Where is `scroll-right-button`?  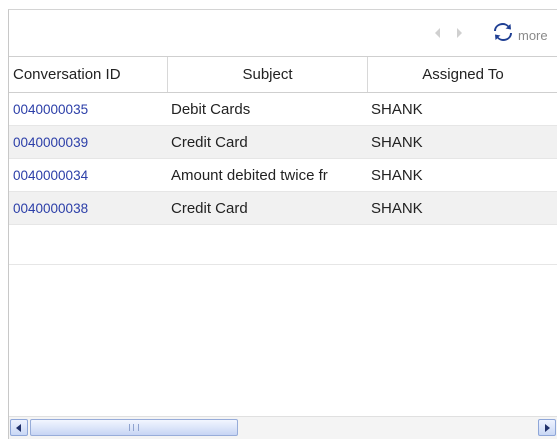 scroll-right-button is located at coordinates (547, 427).